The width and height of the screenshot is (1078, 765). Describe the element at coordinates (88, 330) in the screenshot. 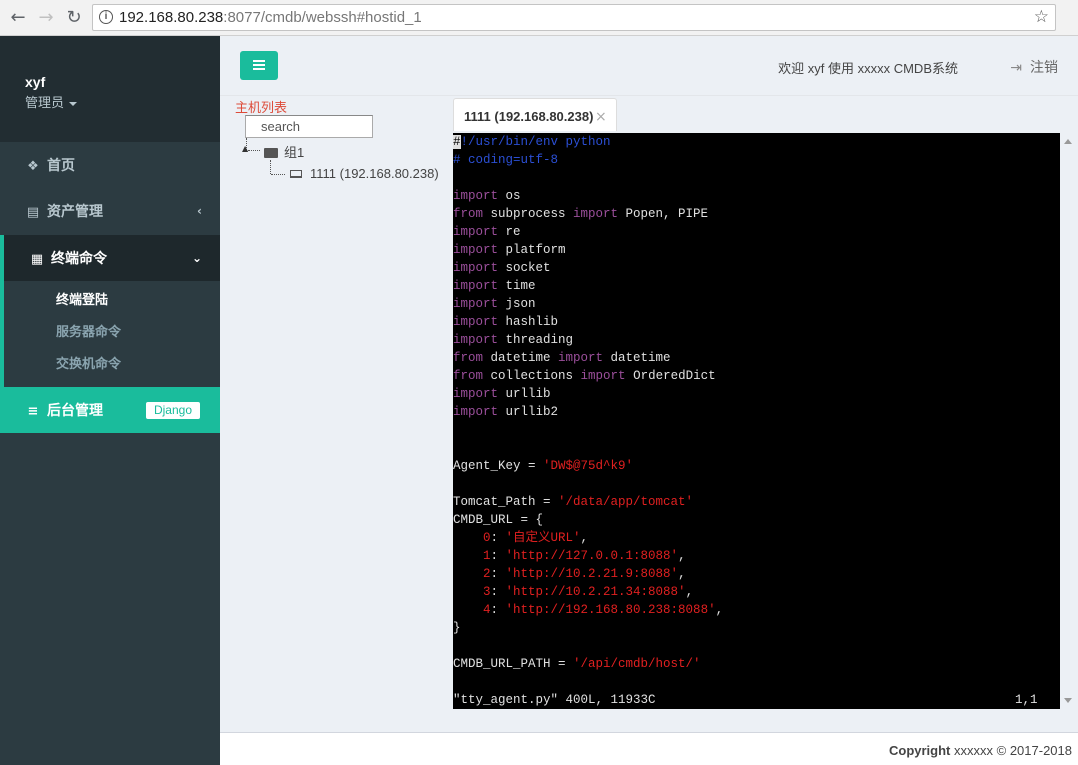

I see `submenu-item-server-command: 服务器命令` at that location.